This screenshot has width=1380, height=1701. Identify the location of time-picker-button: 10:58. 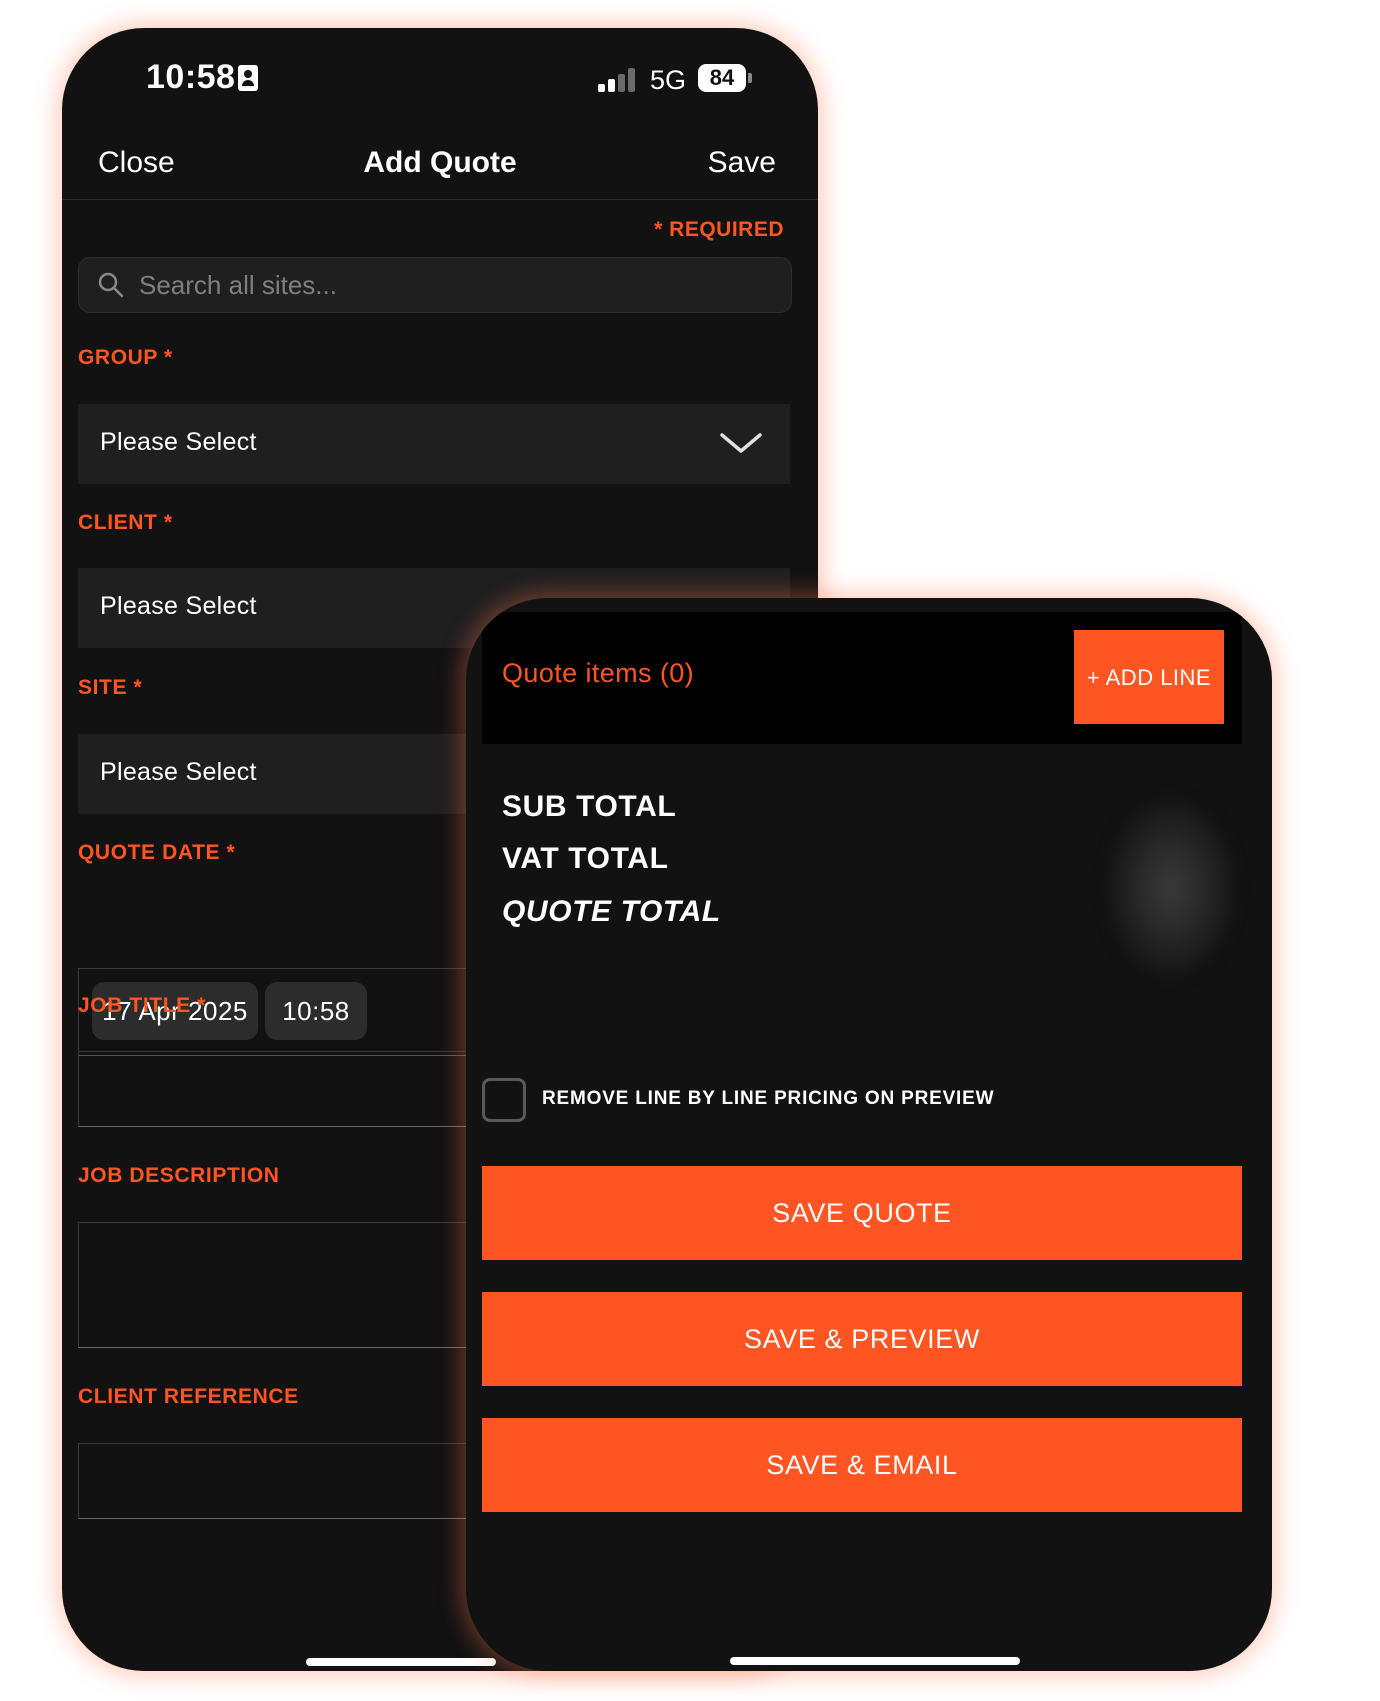
(316, 1011).